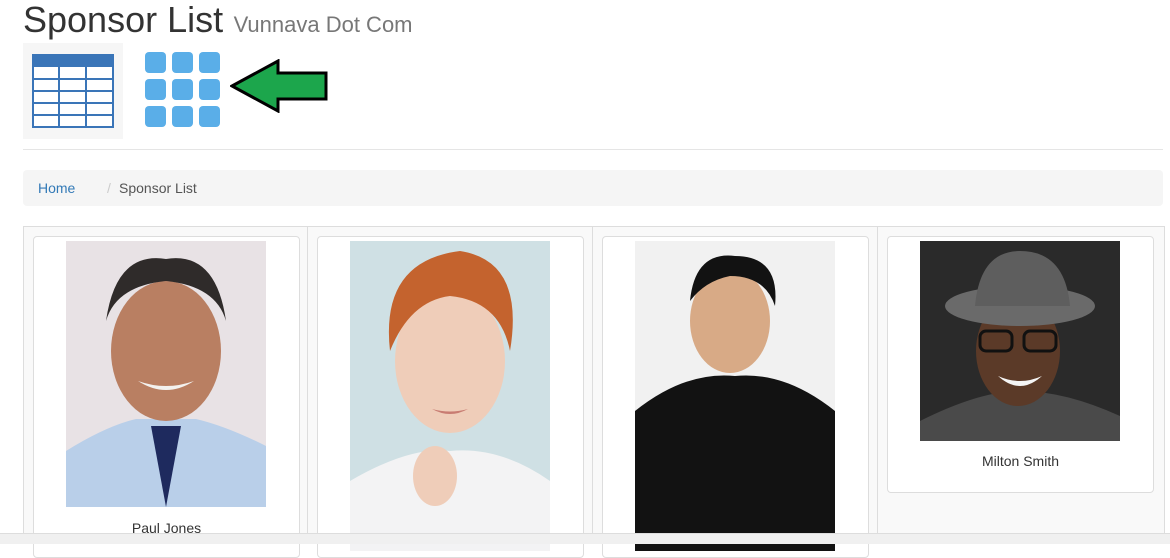 The height and width of the screenshot is (558, 1170). I want to click on horizontal-scrollbar, so click(585, 538).